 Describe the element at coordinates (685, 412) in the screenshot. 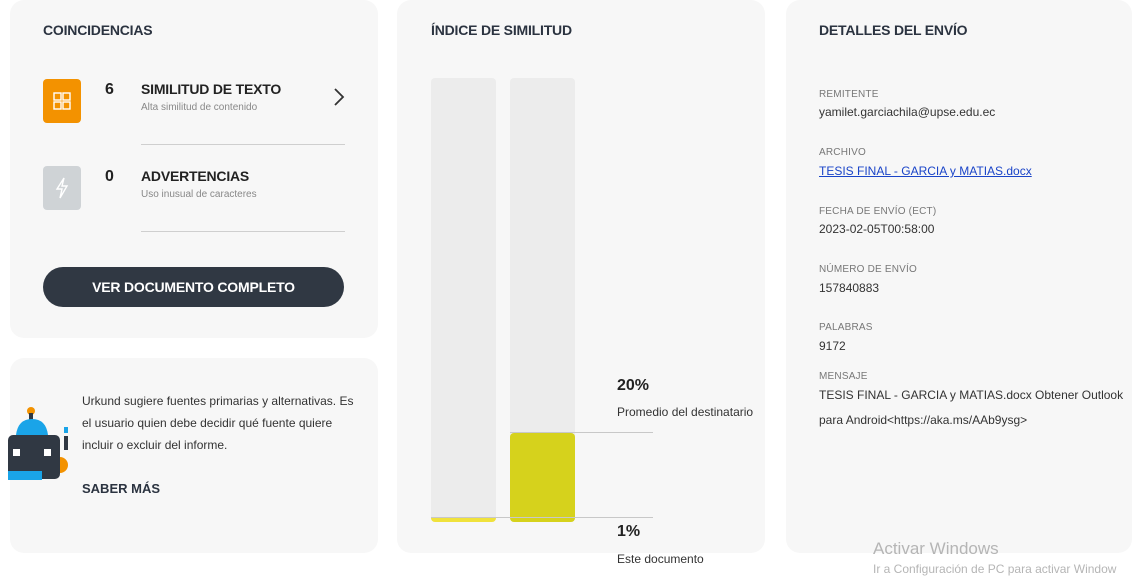

I see `average-label: Promedio del destinatario` at that location.